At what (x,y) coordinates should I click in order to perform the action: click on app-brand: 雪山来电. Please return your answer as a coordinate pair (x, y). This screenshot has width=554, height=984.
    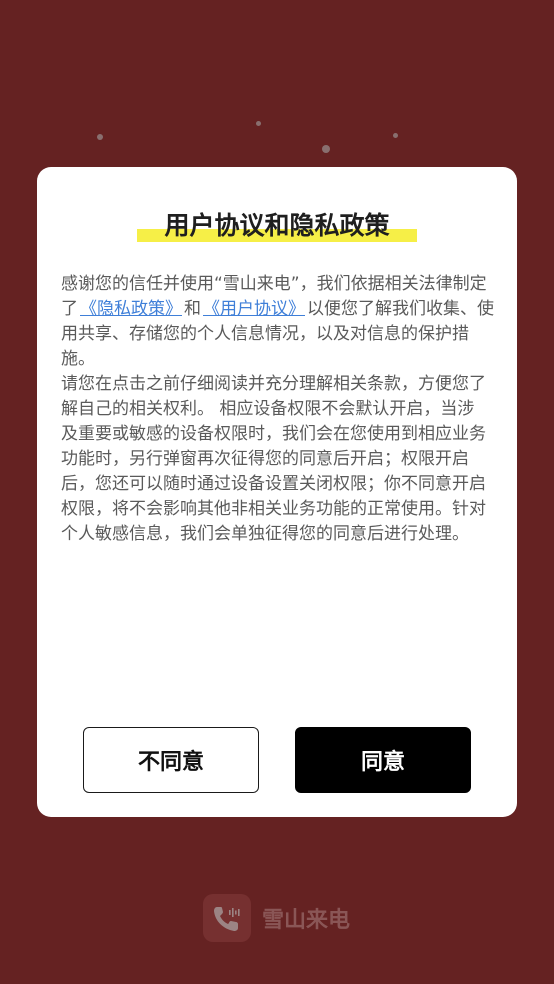
    Looking at the image, I should click on (276, 918).